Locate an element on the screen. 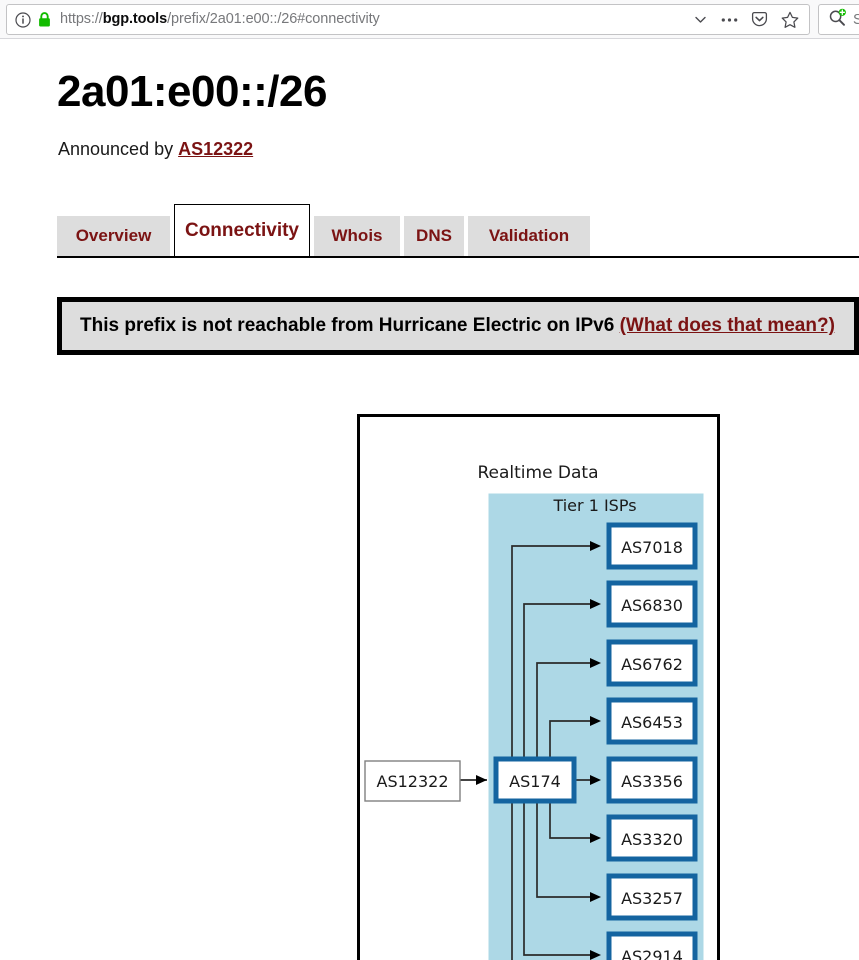 The width and height of the screenshot is (859, 960). tab-bar-underline is located at coordinates (458, 257).